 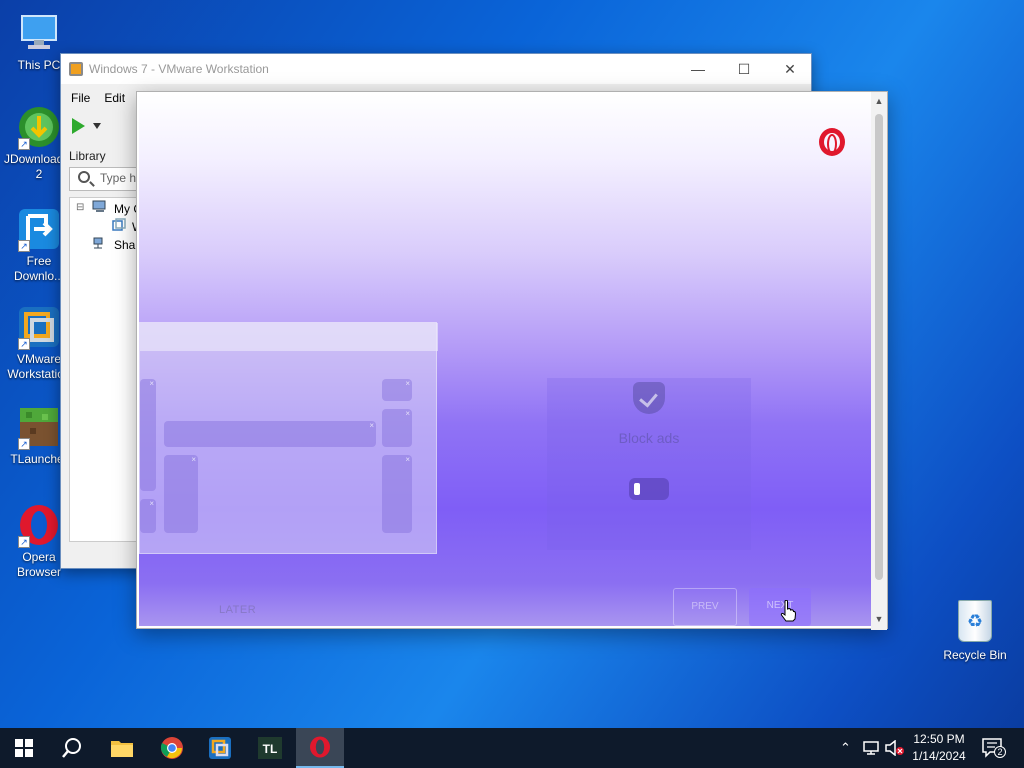 What do you see at coordinates (39, 127) in the screenshot?
I see `jdownloader-icon: ↗` at bounding box center [39, 127].